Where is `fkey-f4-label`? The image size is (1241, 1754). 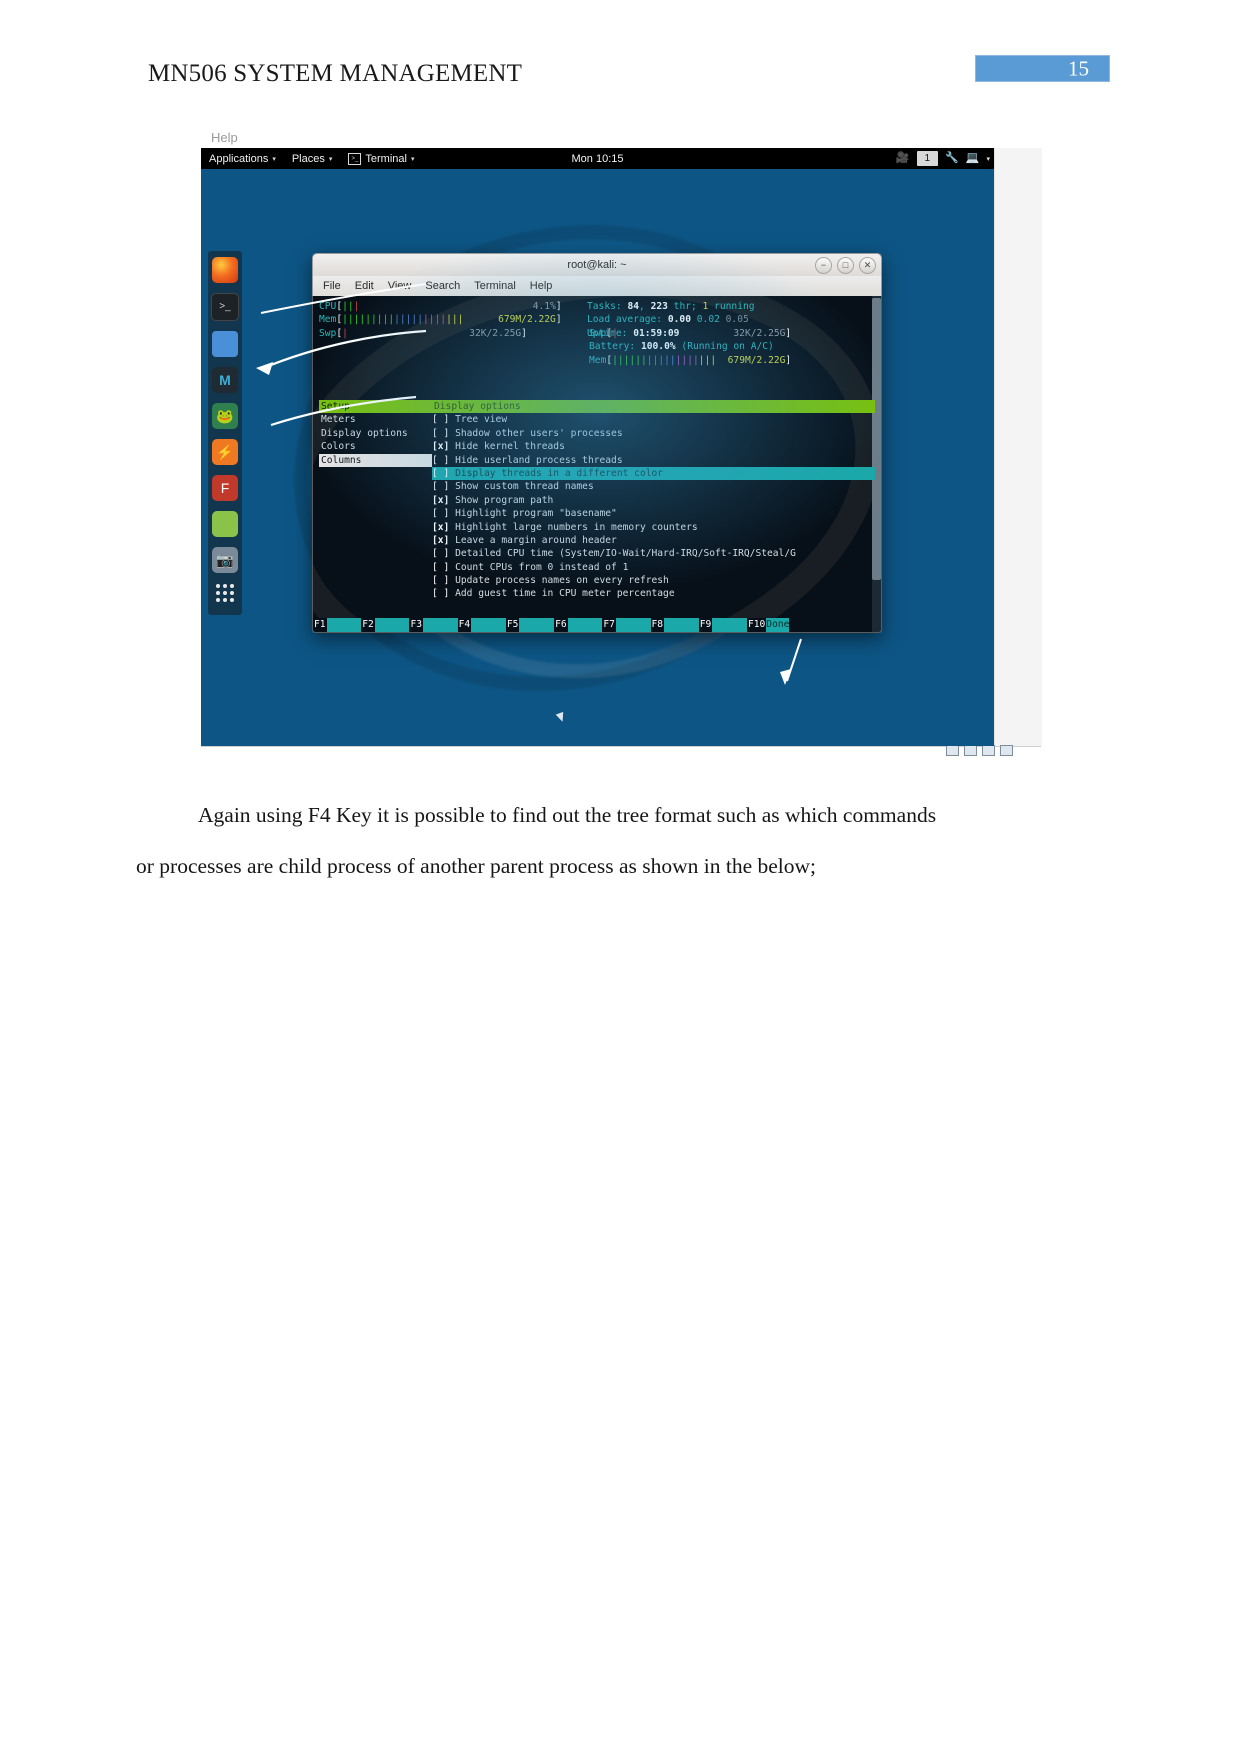
fkey-f4-label is located at coordinates (488, 625).